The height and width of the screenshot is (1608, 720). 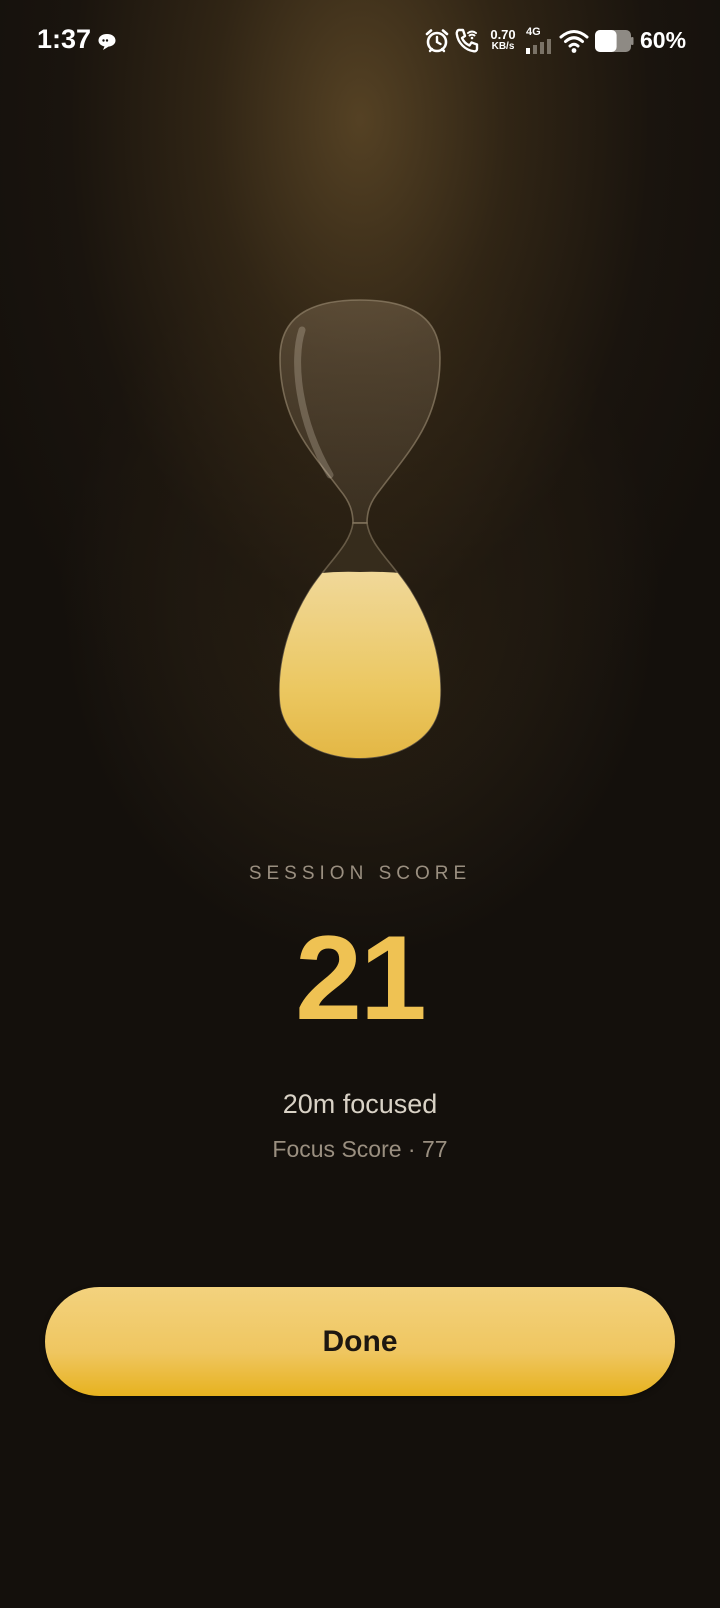 I want to click on done-button: Done, so click(x=360, y=1341).